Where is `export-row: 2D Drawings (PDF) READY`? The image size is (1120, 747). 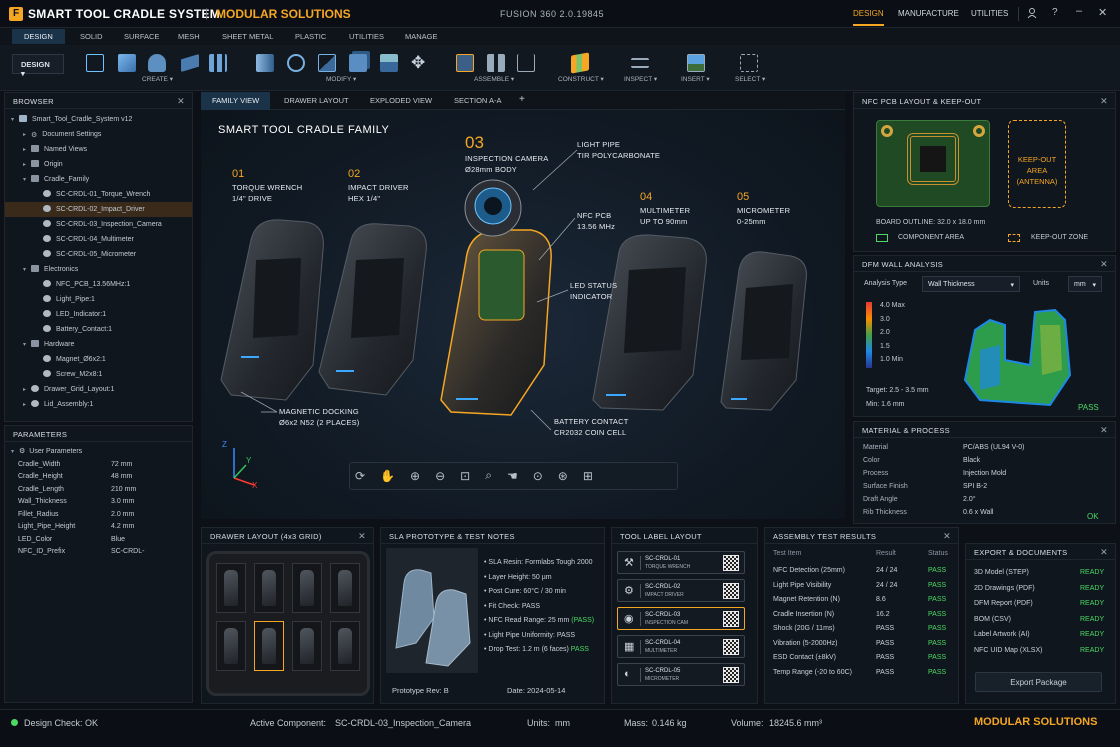 export-row: 2D Drawings (PDF) READY is located at coordinates (1039, 589).